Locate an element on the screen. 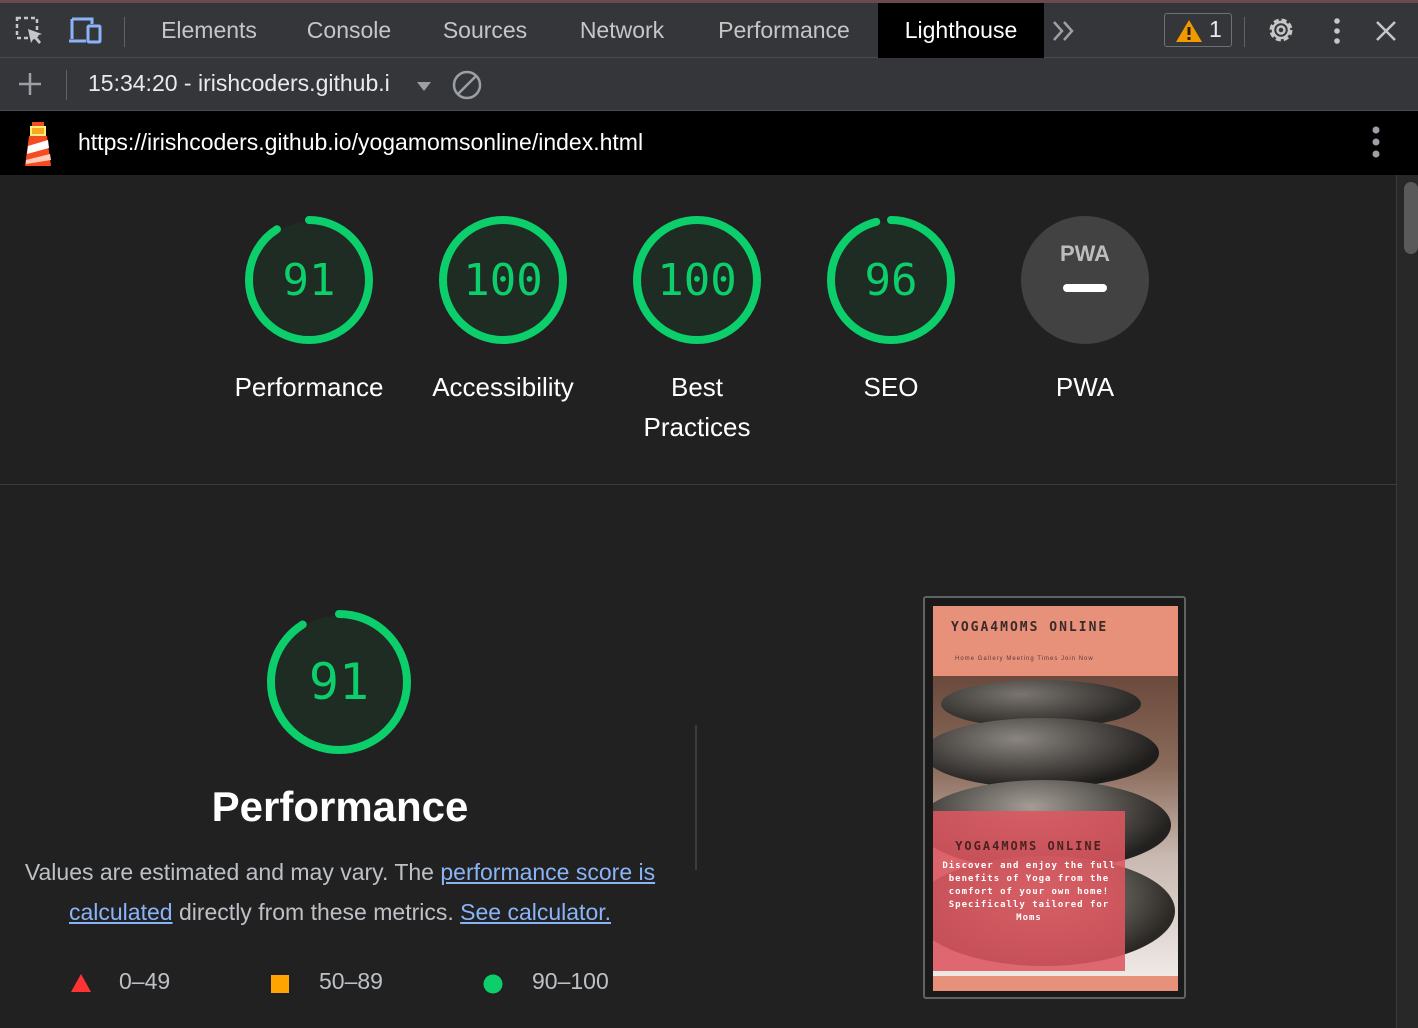  legend-range: 50–89 is located at coordinates (351, 981).